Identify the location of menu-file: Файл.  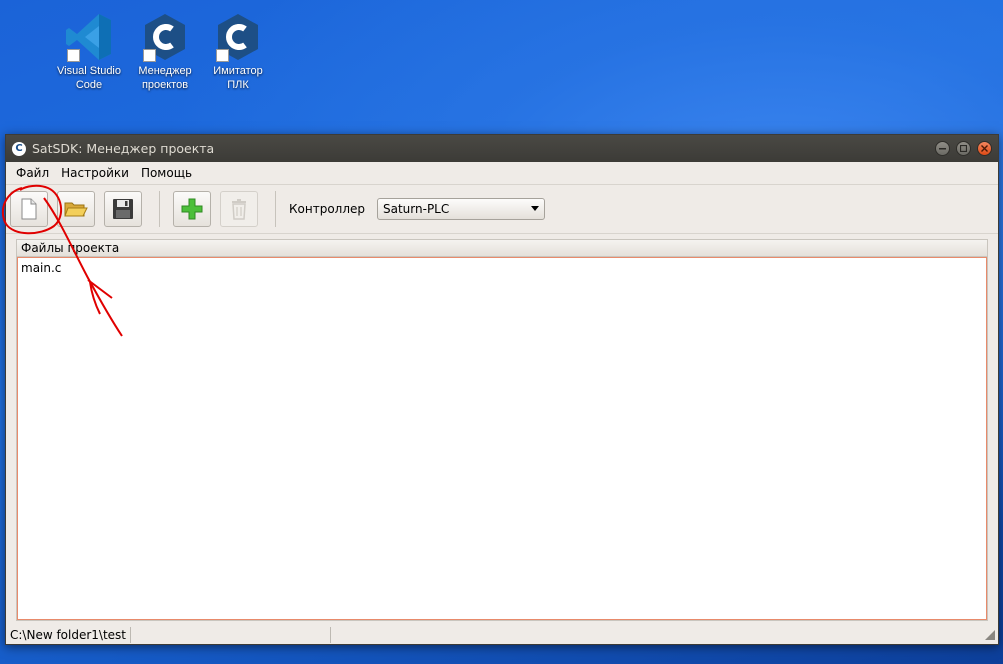
(32, 173).